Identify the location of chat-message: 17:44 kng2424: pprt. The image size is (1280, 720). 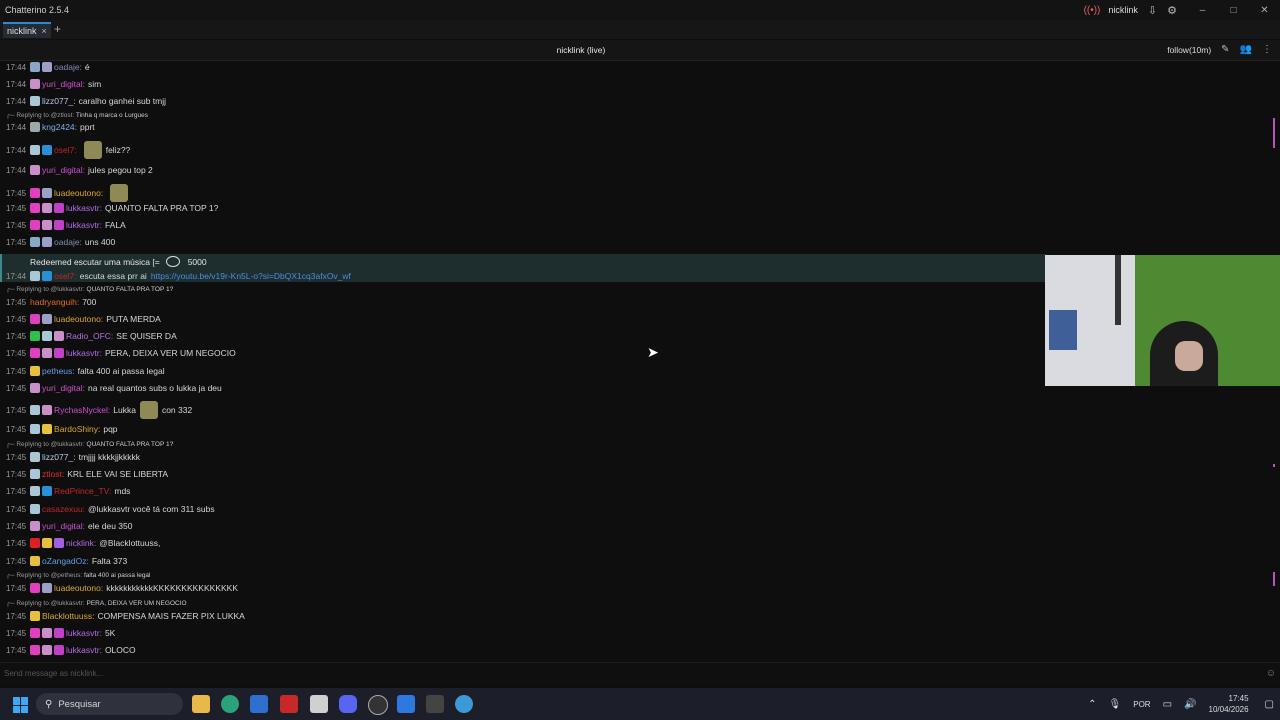
(50, 127).